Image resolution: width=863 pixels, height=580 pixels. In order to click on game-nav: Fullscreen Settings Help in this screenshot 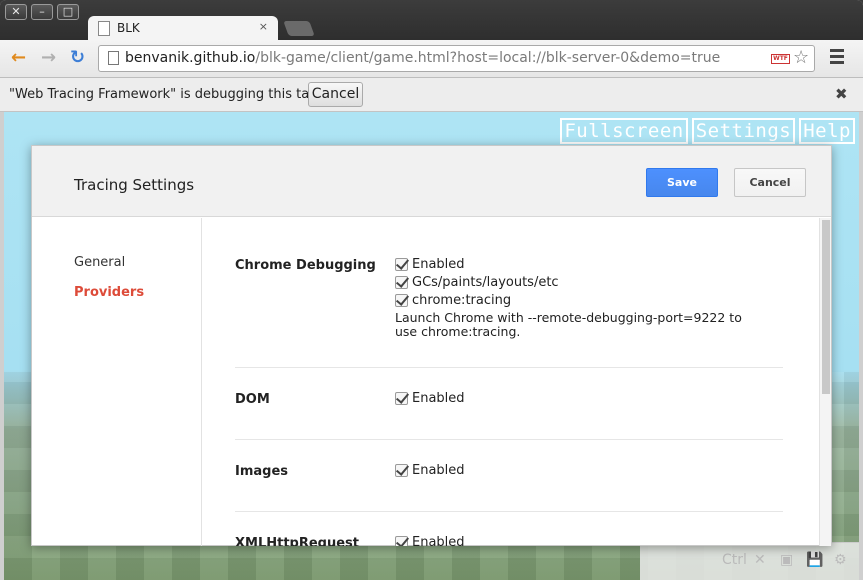, I will do `click(707, 131)`.